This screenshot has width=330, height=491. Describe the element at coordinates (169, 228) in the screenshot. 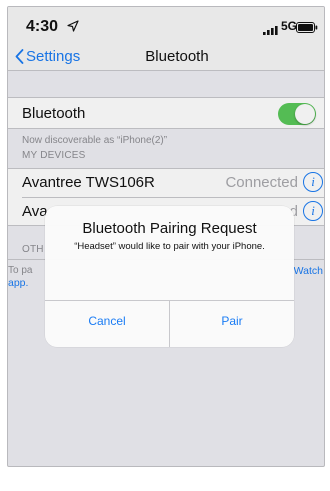

I see `alert-title: Bluetooth Pairing Request` at that location.